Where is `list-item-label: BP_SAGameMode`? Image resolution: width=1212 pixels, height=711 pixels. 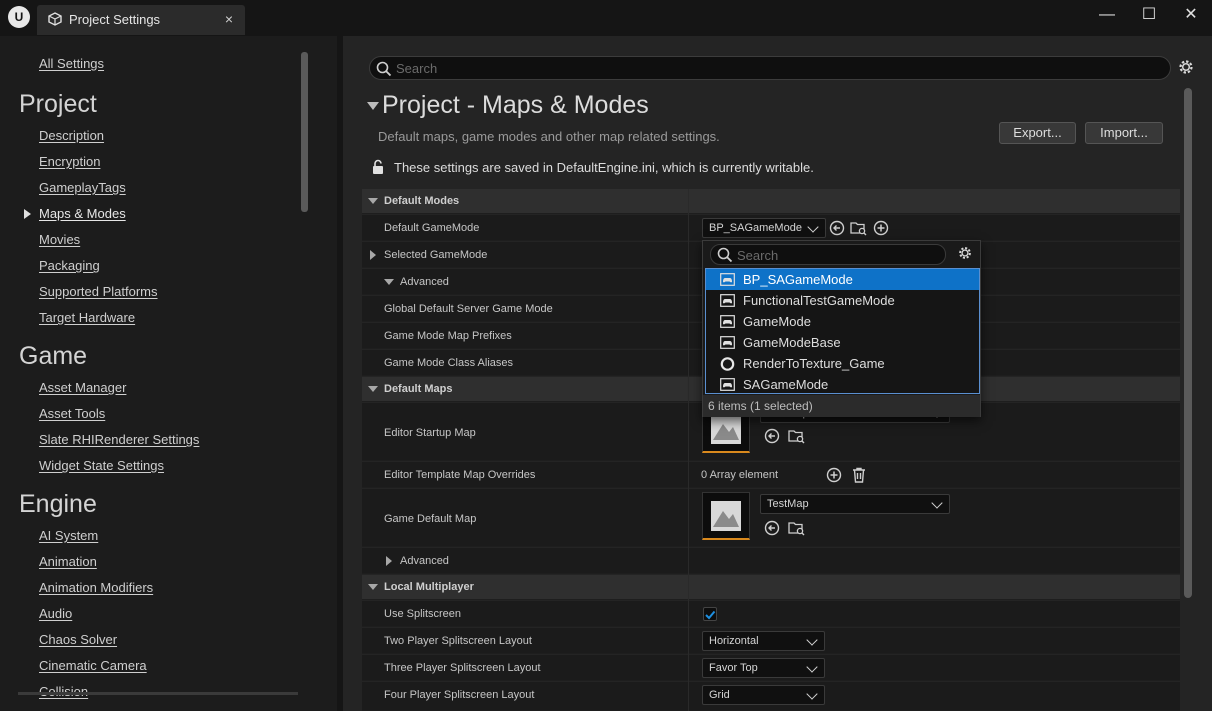
list-item-label: BP_SAGameMode is located at coordinates (798, 279).